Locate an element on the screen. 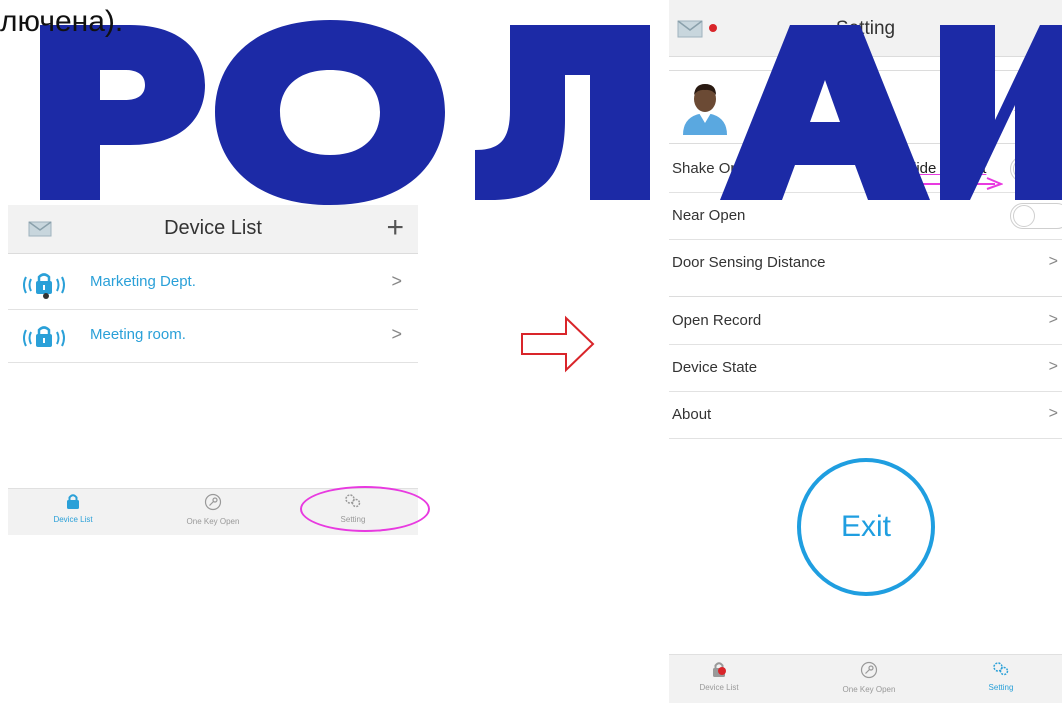 This screenshot has width=1062, height=703. annotation-arrow-icon is located at coordinates (954, 183).